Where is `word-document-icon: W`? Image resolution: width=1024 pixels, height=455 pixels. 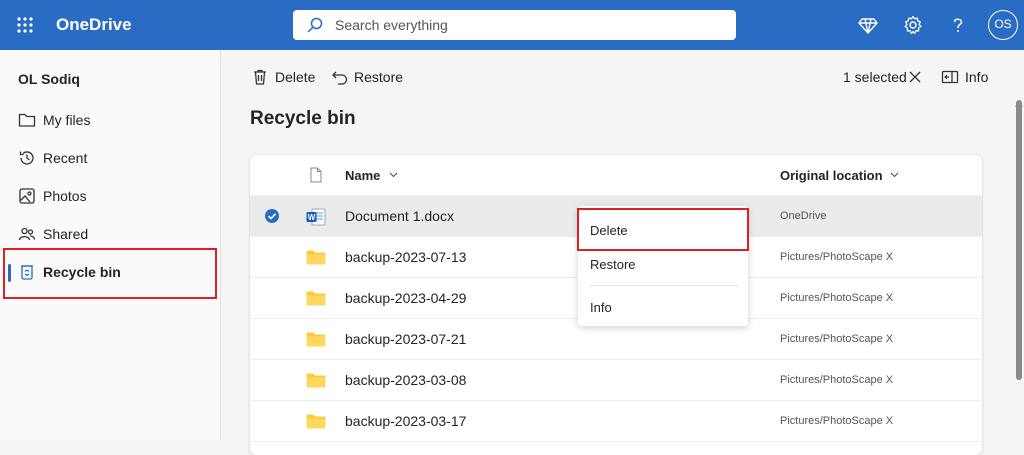 word-document-icon: W is located at coordinates (316, 217).